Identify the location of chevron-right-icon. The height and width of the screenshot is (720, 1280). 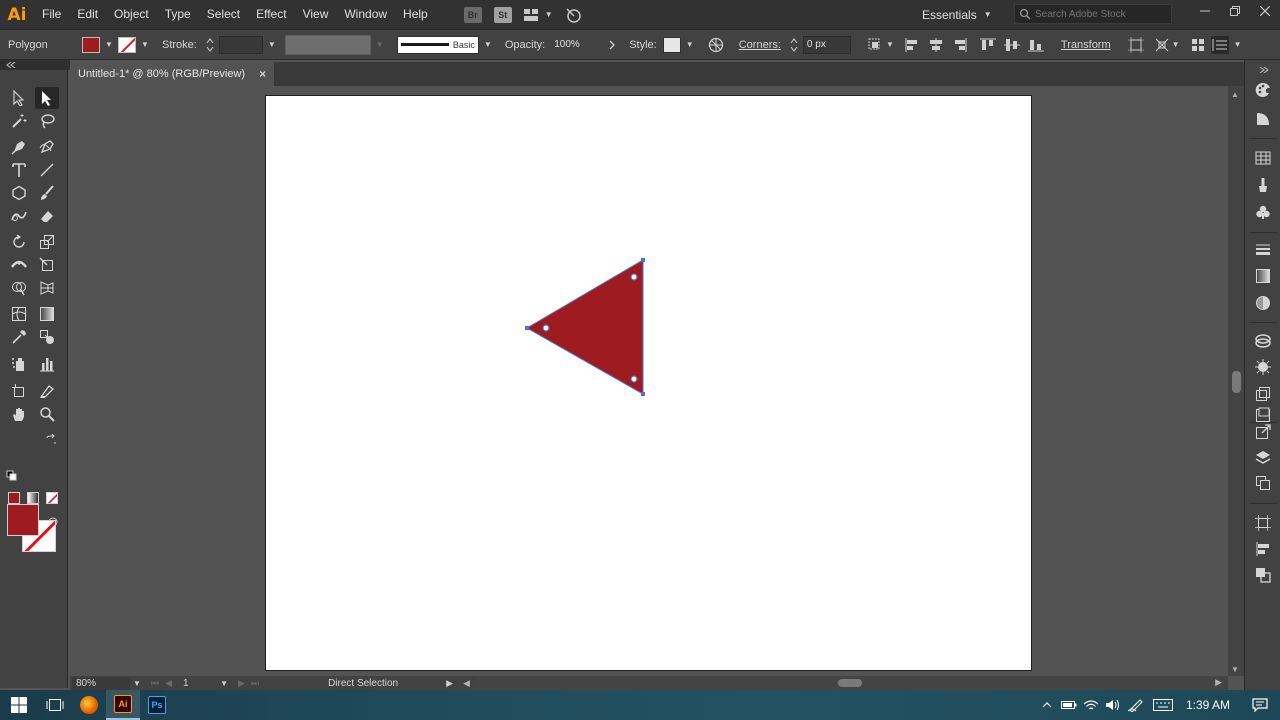
(612, 45).